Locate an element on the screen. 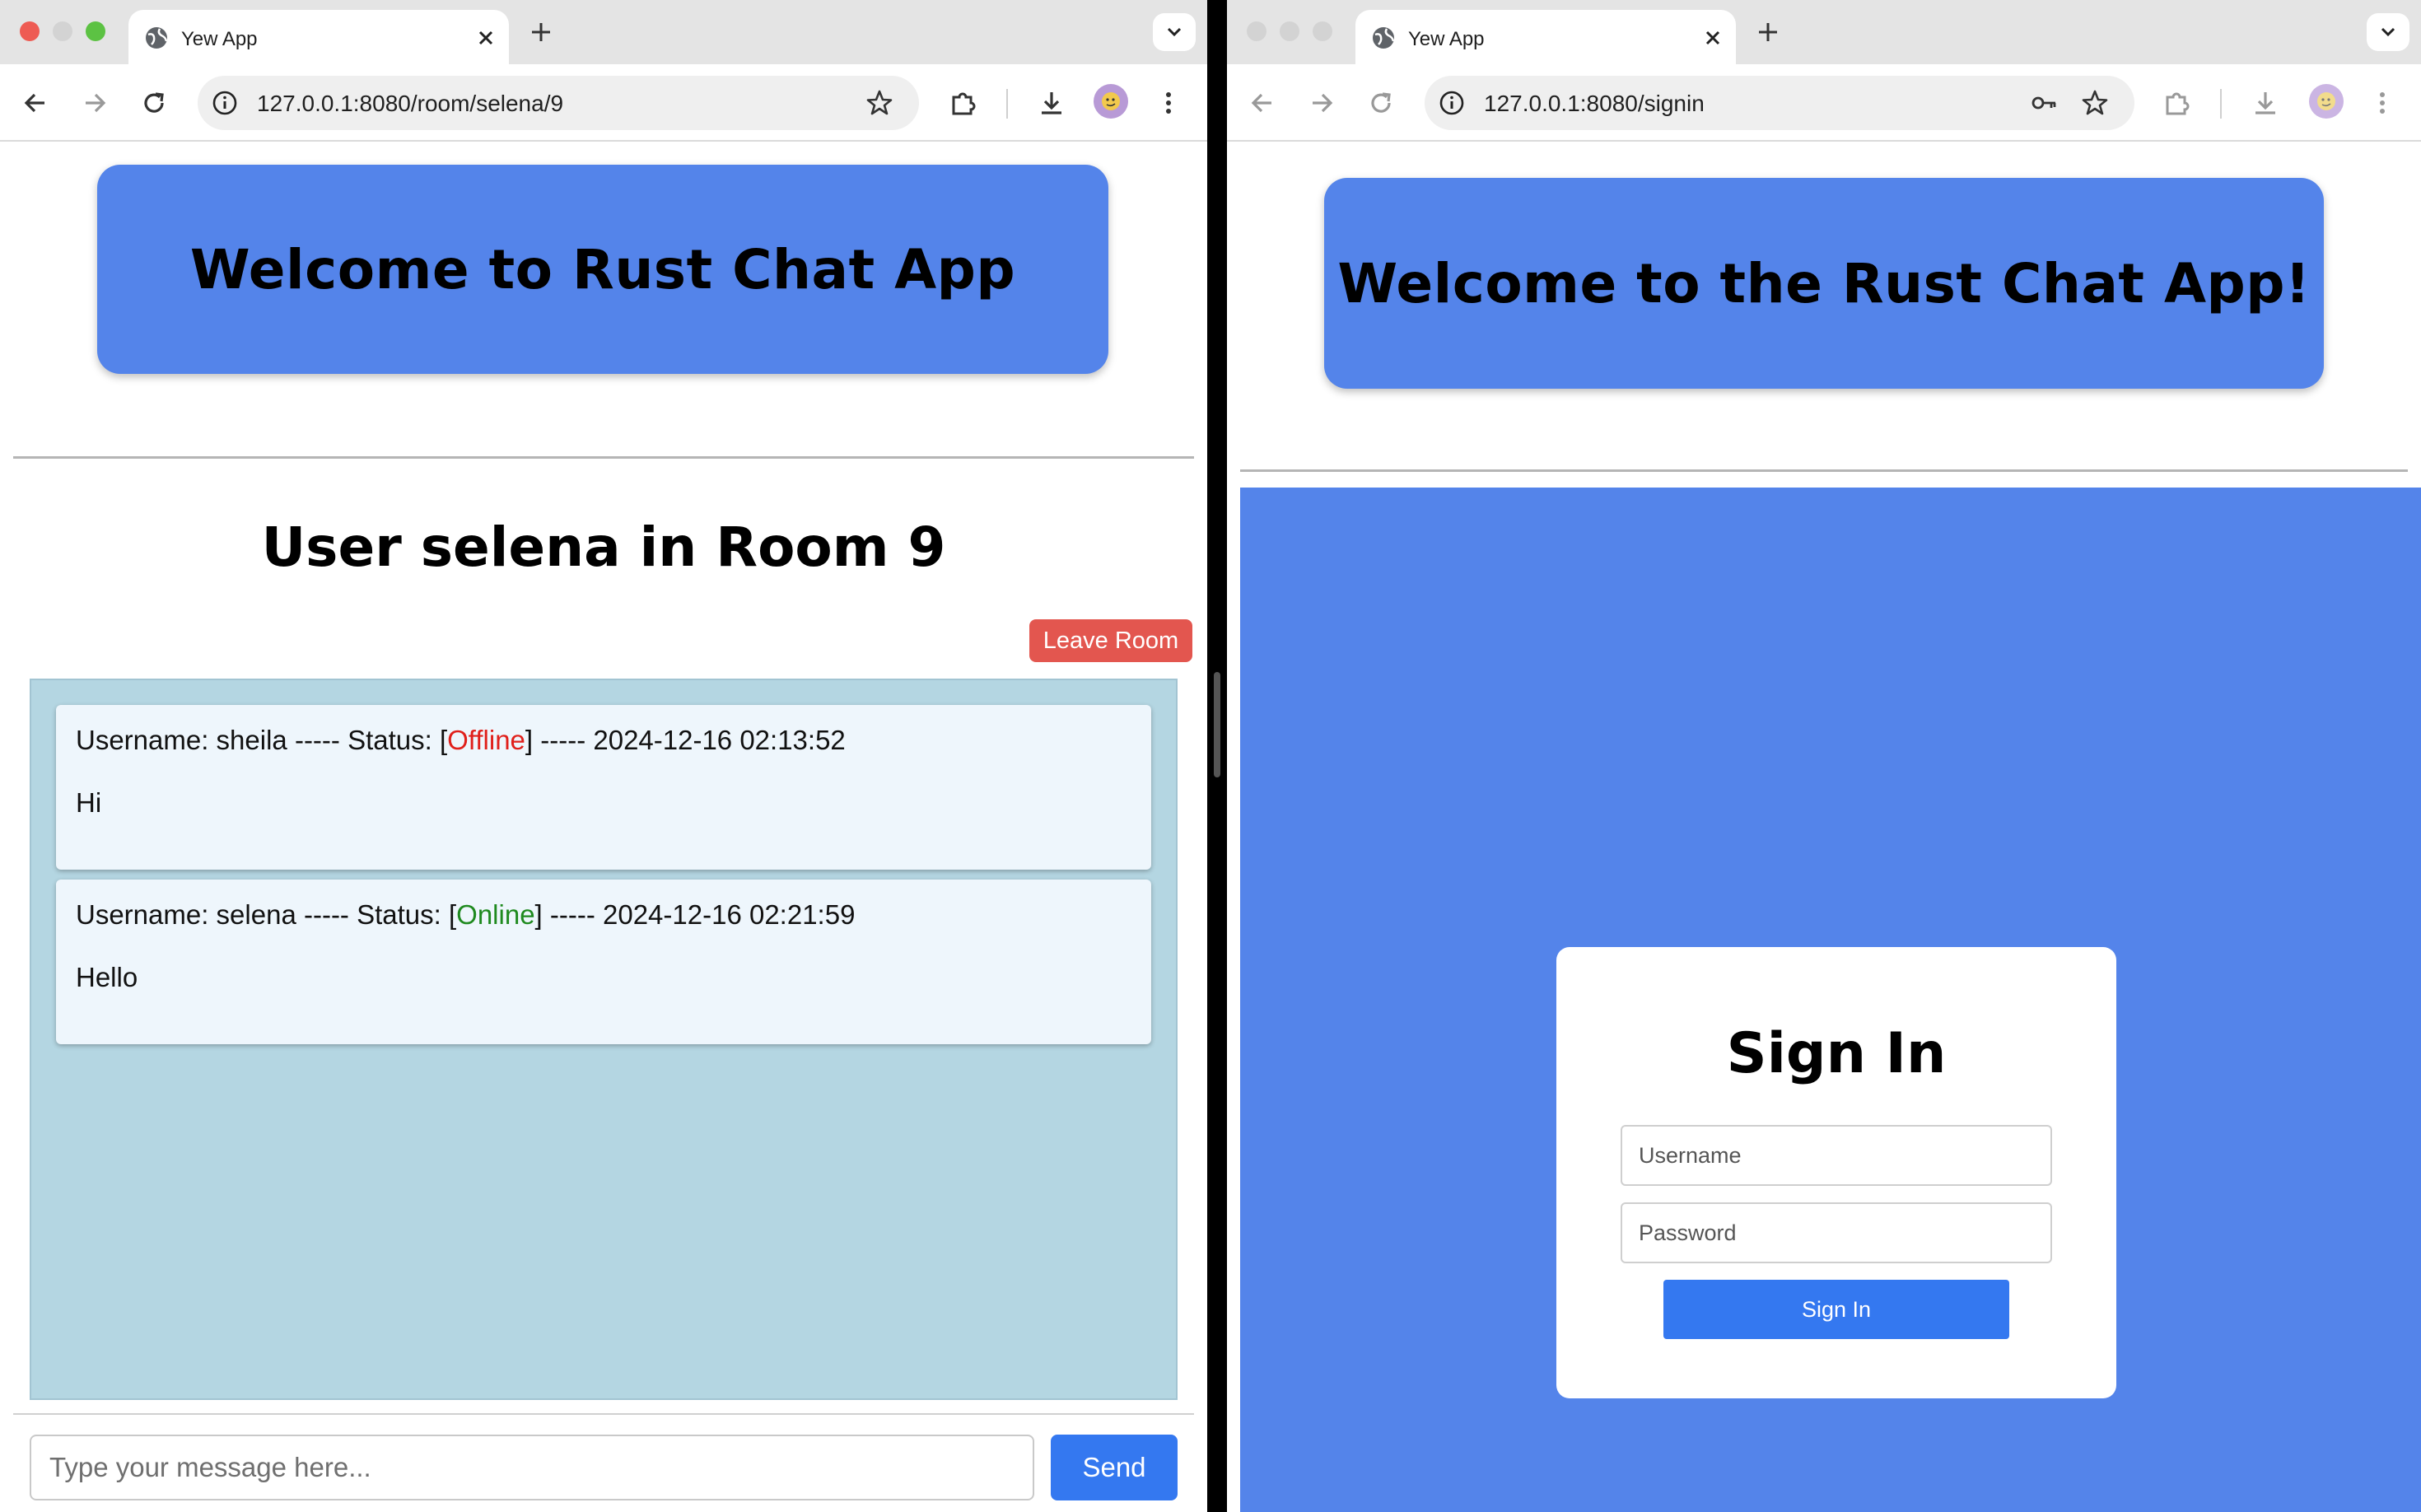 Image resolution: width=2421 pixels, height=1512 pixels. signin-heading: Sign In is located at coordinates (1836, 1053).